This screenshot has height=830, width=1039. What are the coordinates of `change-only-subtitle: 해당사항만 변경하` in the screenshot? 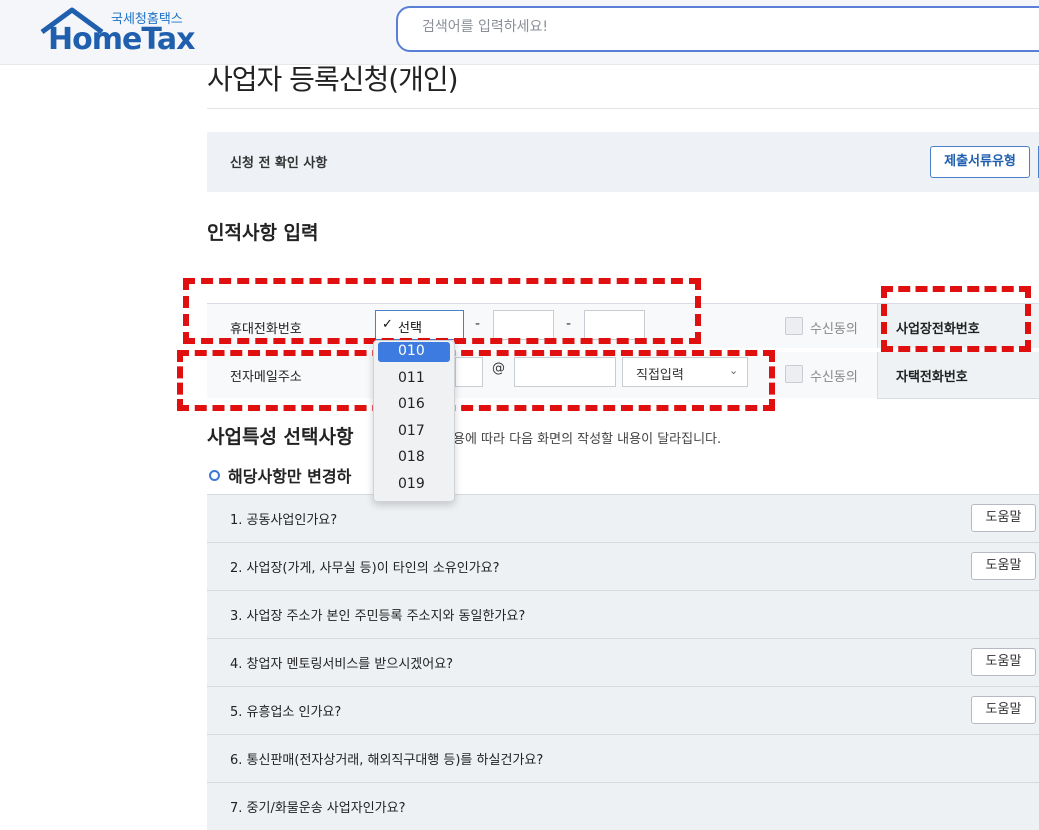 It's located at (290, 476).